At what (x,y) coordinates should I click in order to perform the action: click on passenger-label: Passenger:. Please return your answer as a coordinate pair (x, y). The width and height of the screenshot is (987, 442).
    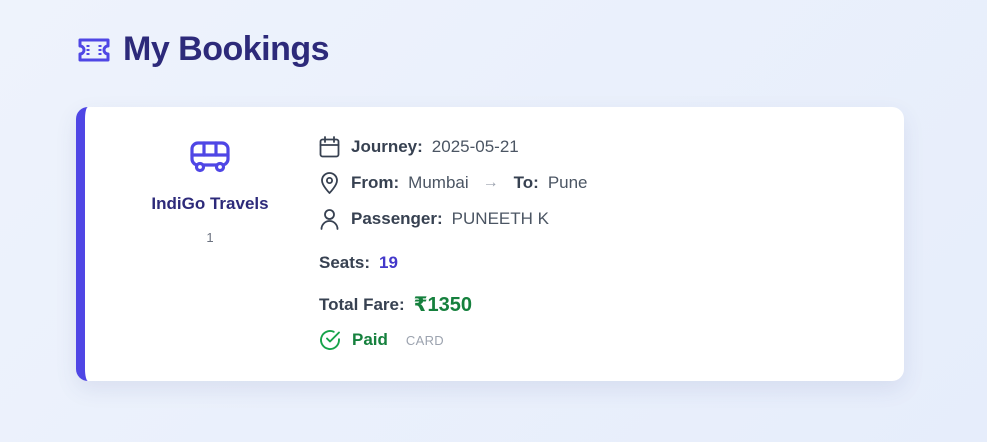
    Looking at the image, I should click on (397, 218).